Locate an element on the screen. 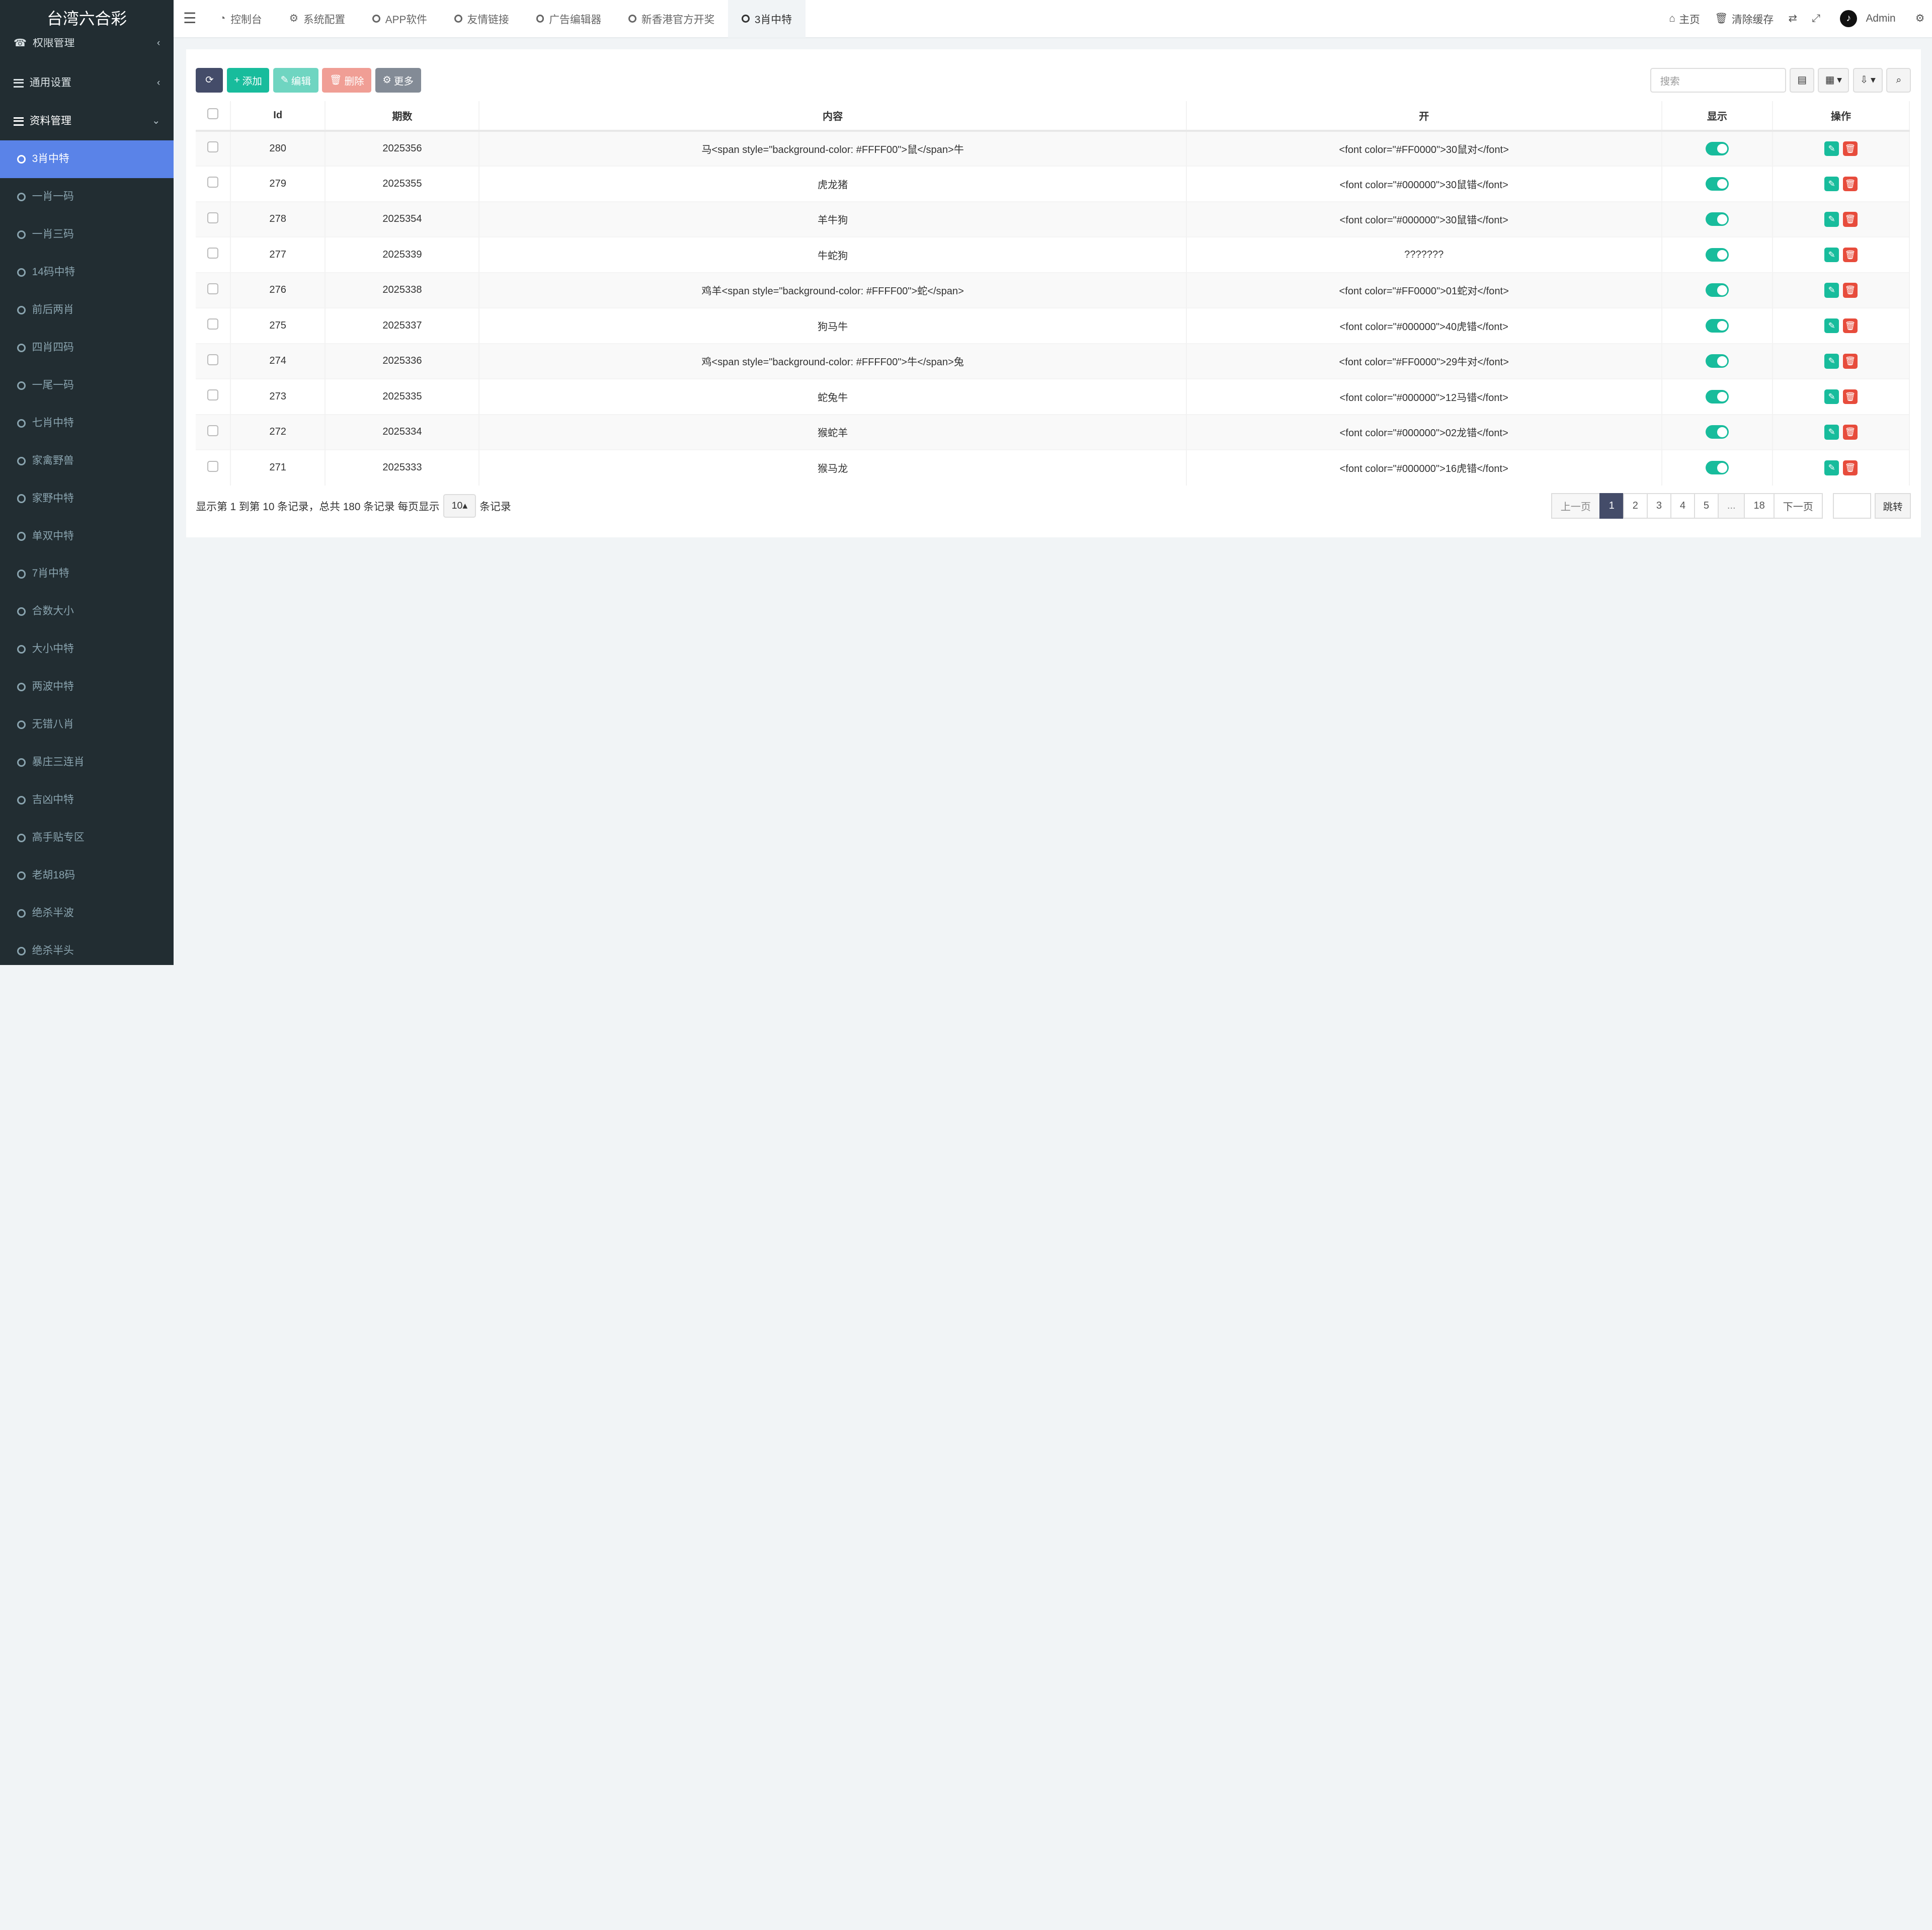 The width and height of the screenshot is (1932, 1930). sidebar-item-data-management: 资料管理 ⌄ is located at coordinates (87, 121).